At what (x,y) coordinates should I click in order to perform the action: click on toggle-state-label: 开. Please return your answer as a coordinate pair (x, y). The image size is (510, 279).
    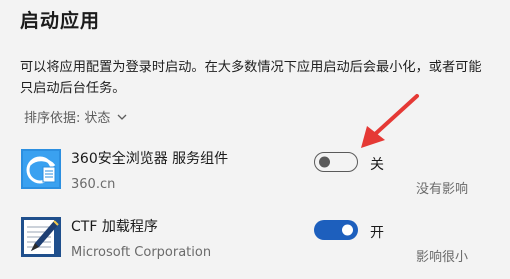
    Looking at the image, I should click on (377, 233).